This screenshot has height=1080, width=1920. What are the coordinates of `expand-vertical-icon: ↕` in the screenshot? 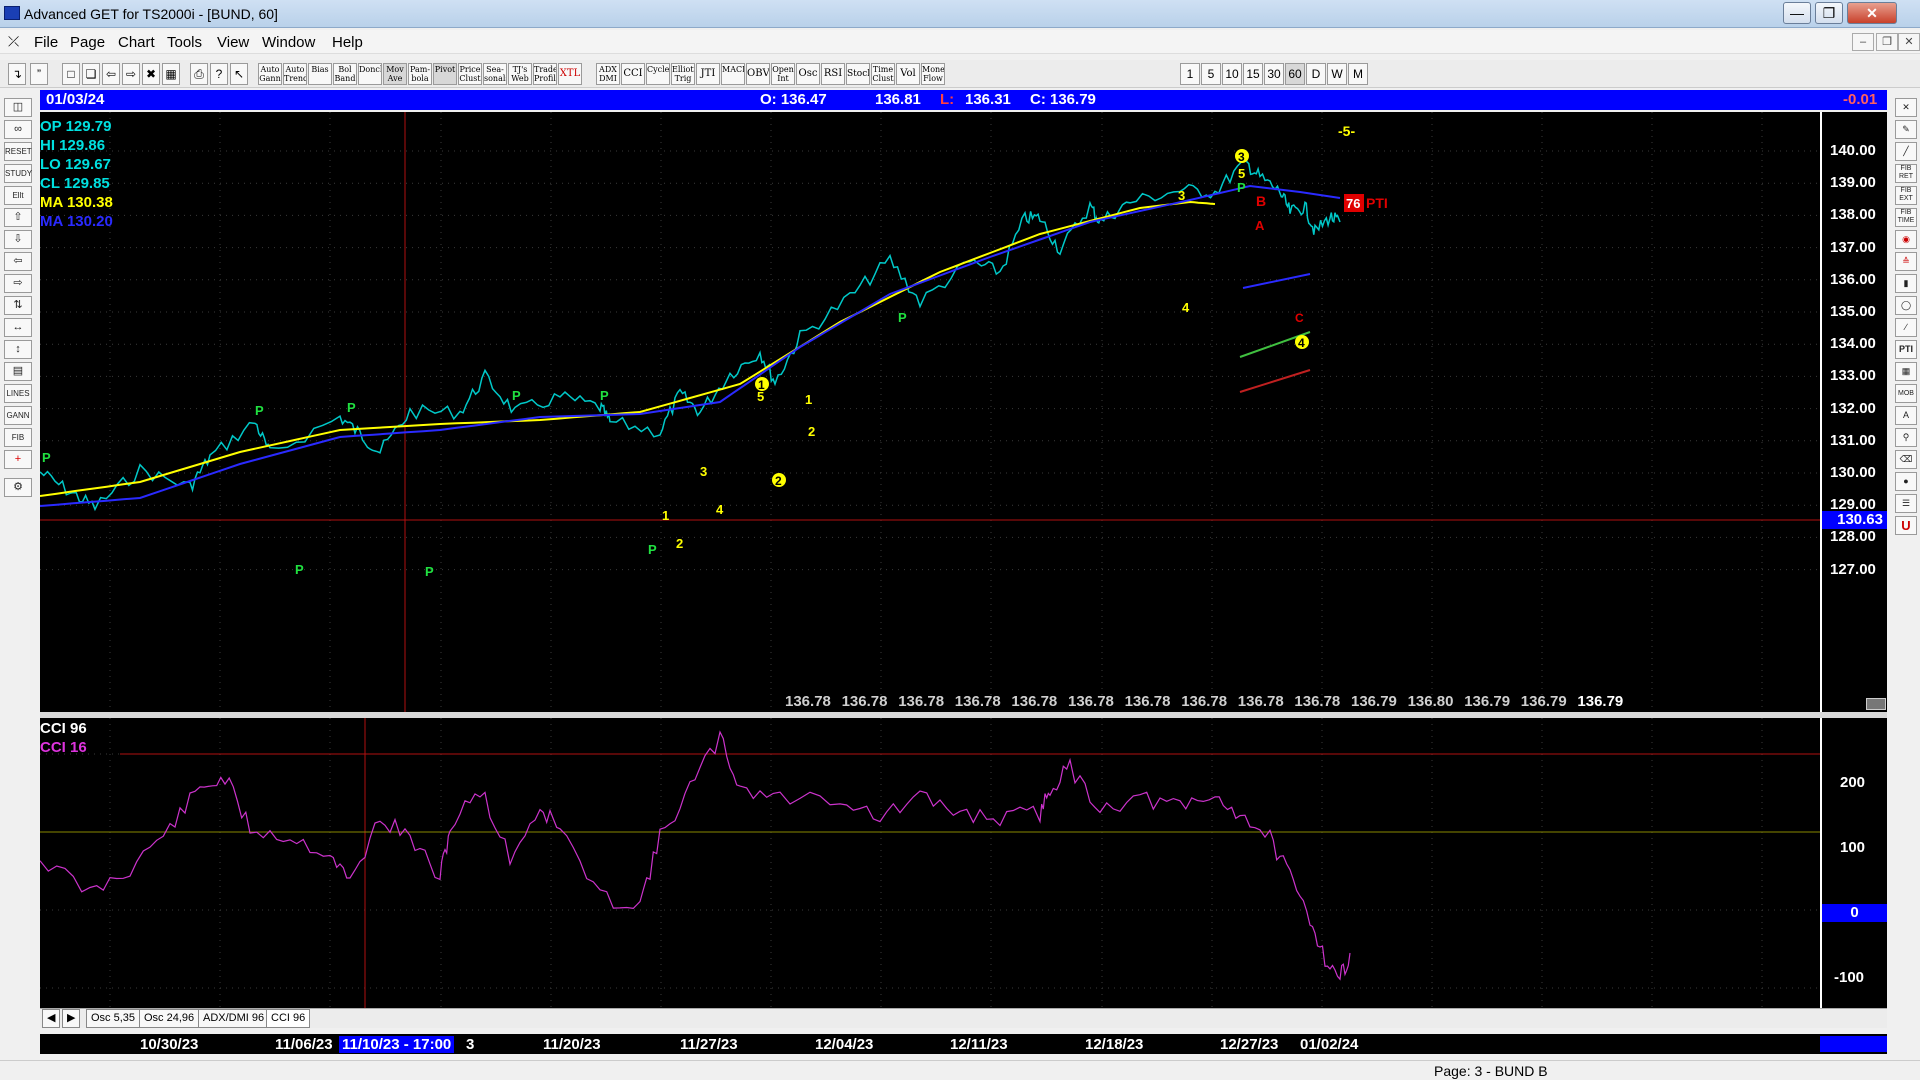 It's located at (18, 349).